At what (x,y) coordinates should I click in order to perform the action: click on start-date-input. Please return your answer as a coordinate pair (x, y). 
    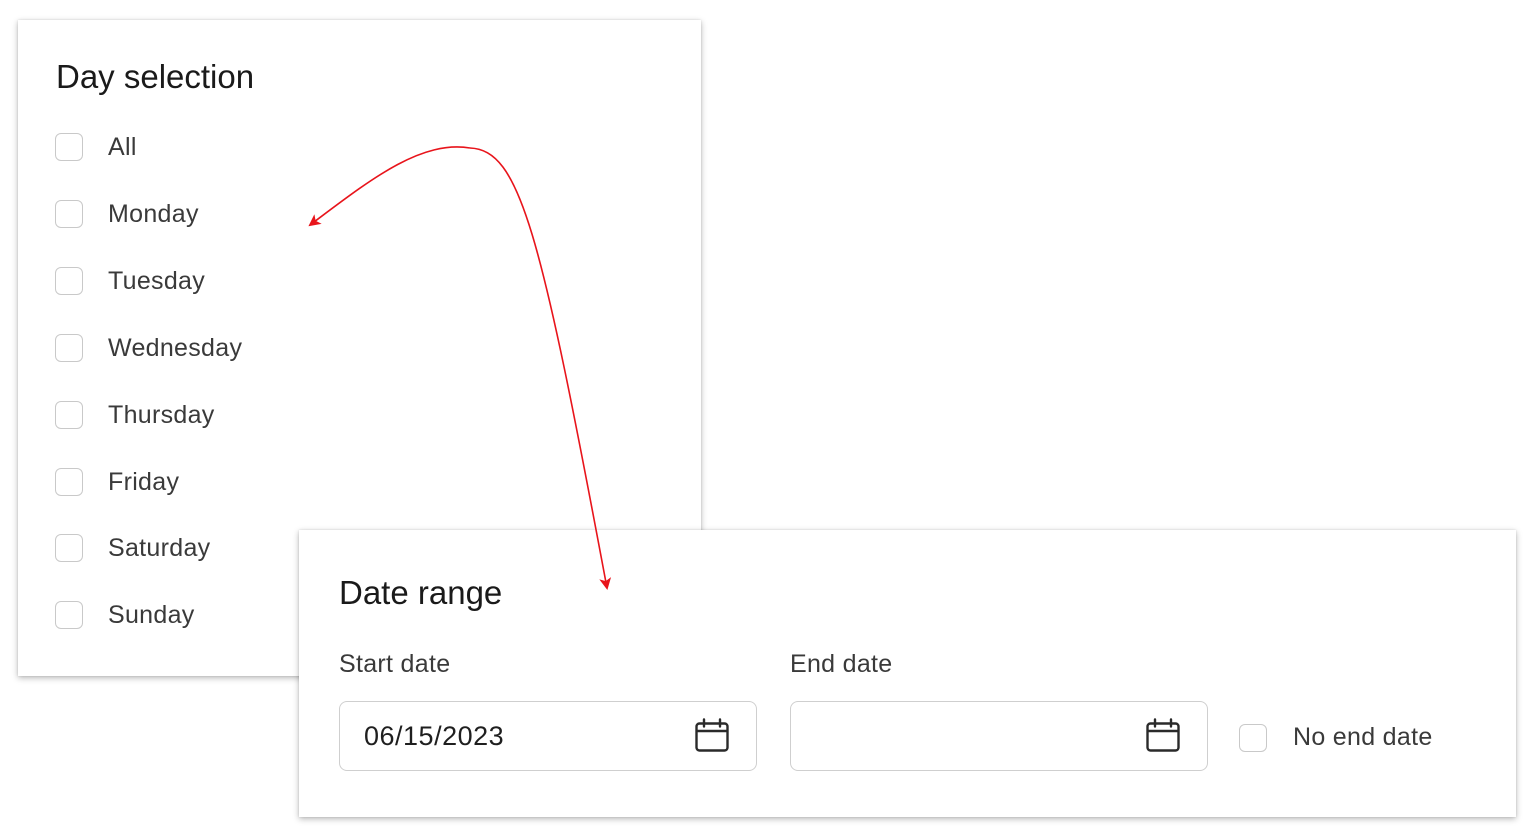
    Looking at the image, I should click on (514, 736).